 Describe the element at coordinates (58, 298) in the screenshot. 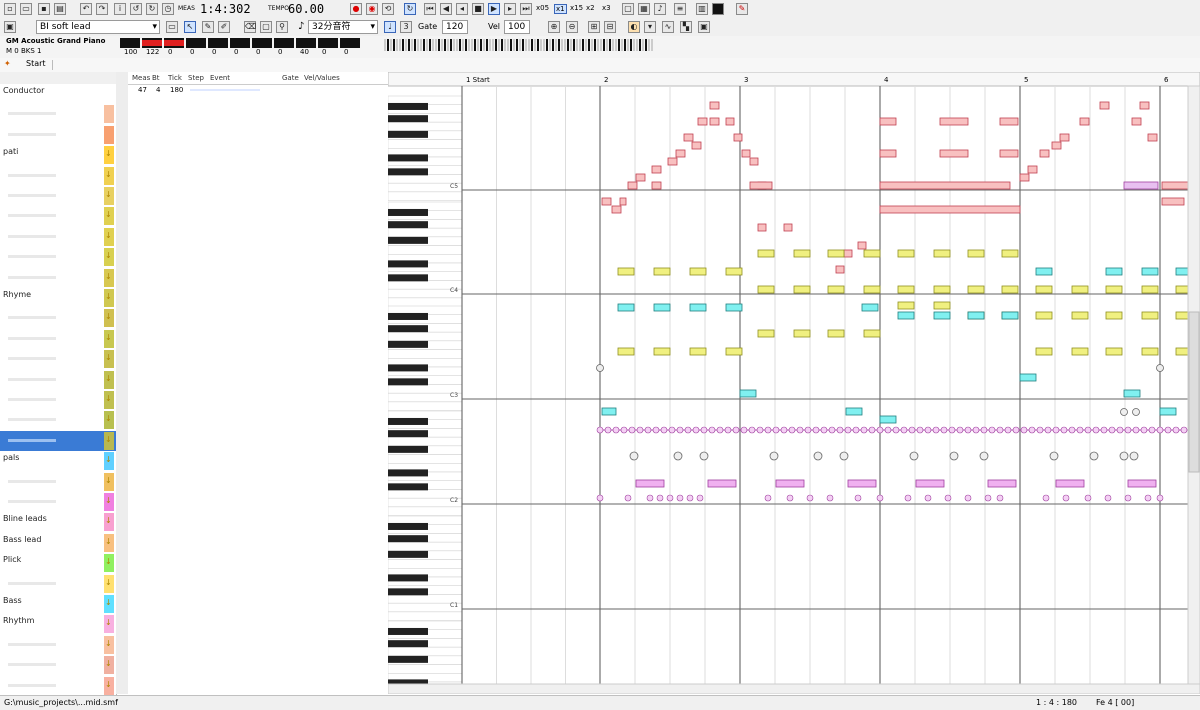

I see `track-row: Rhyme ↓` at that location.